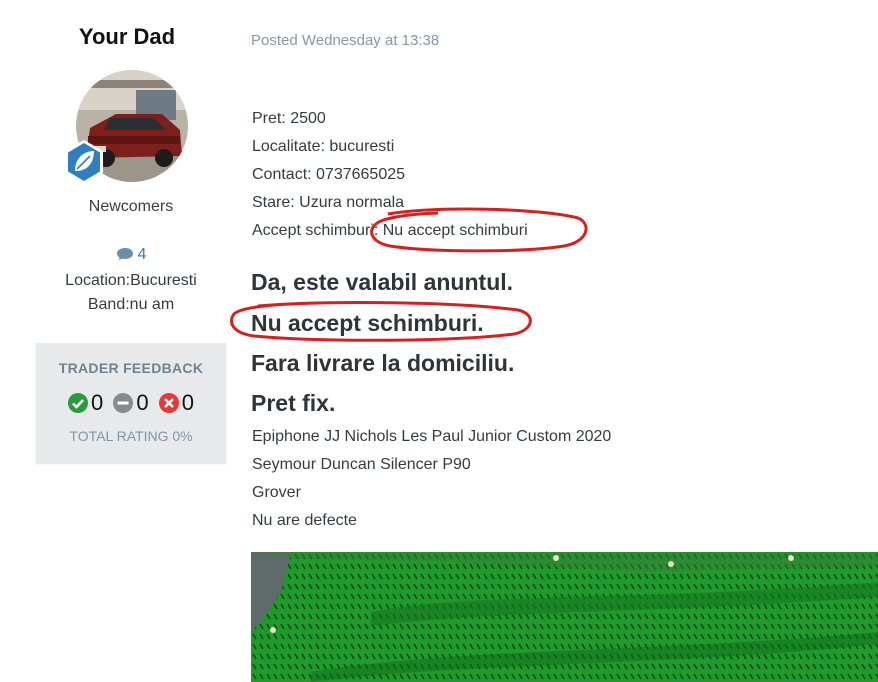 This screenshot has width=878, height=682. Describe the element at coordinates (131, 436) in the screenshot. I see `trader-total-rating: TOTAL RATING 0%` at that location.